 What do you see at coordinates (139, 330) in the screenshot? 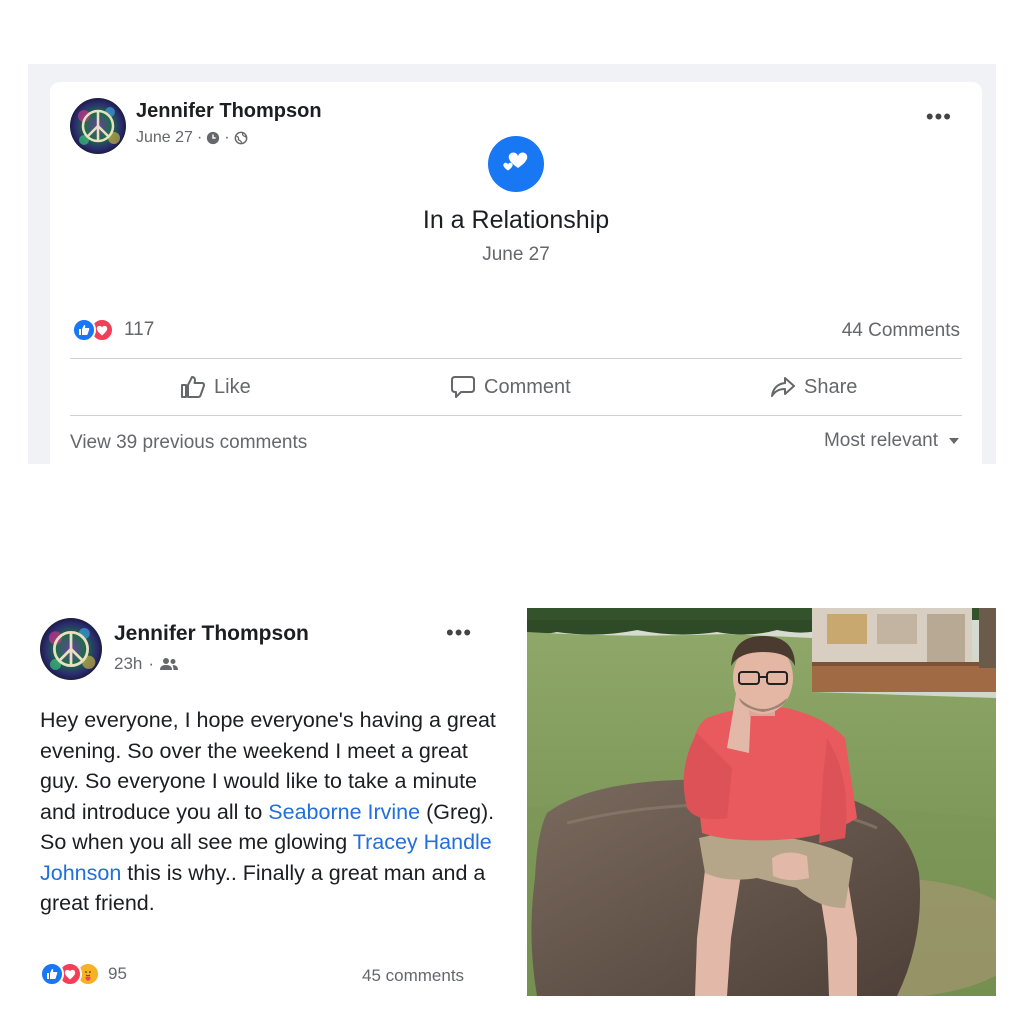
I see `reaction-count: 117` at bounding box center [139, 330].